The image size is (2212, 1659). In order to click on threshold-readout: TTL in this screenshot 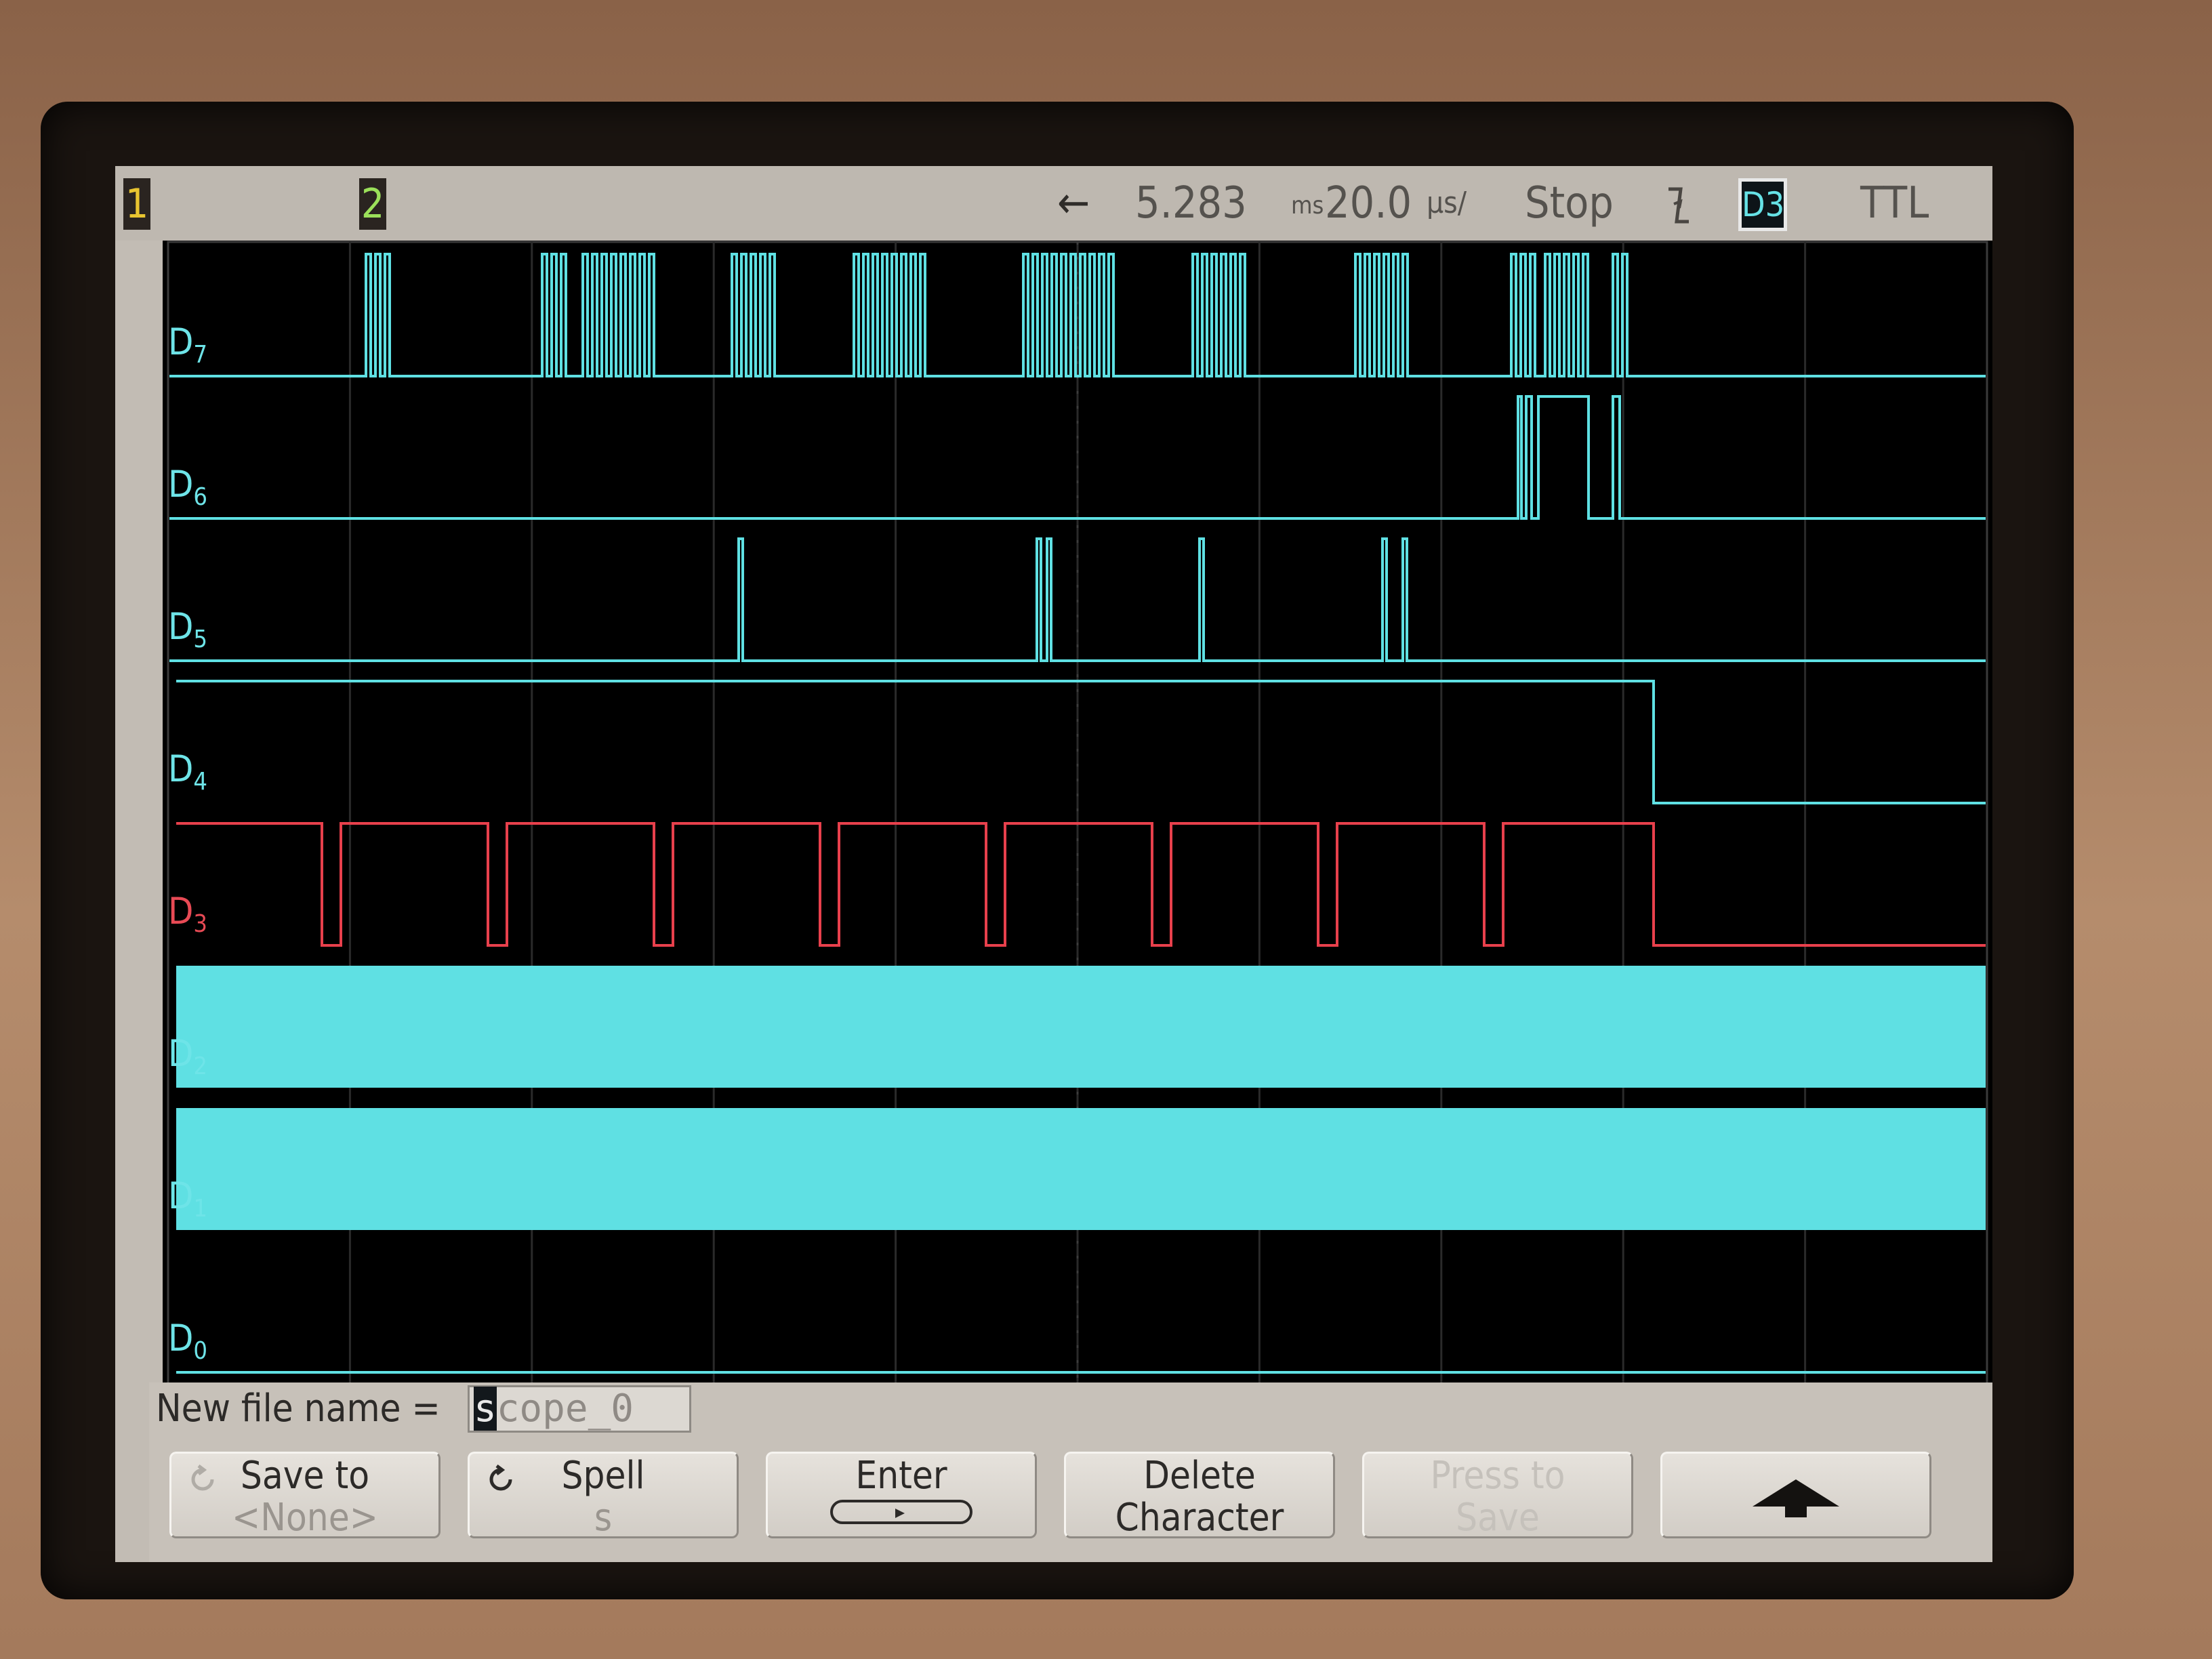, I will do `click(1894, 203)`.